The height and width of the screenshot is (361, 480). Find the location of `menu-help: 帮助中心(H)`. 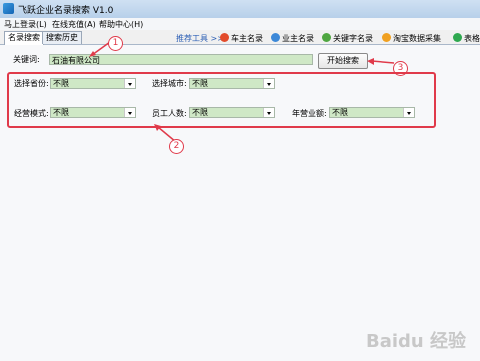

menu-help: 帮助中心(H) is located at coordinates (121, 24).